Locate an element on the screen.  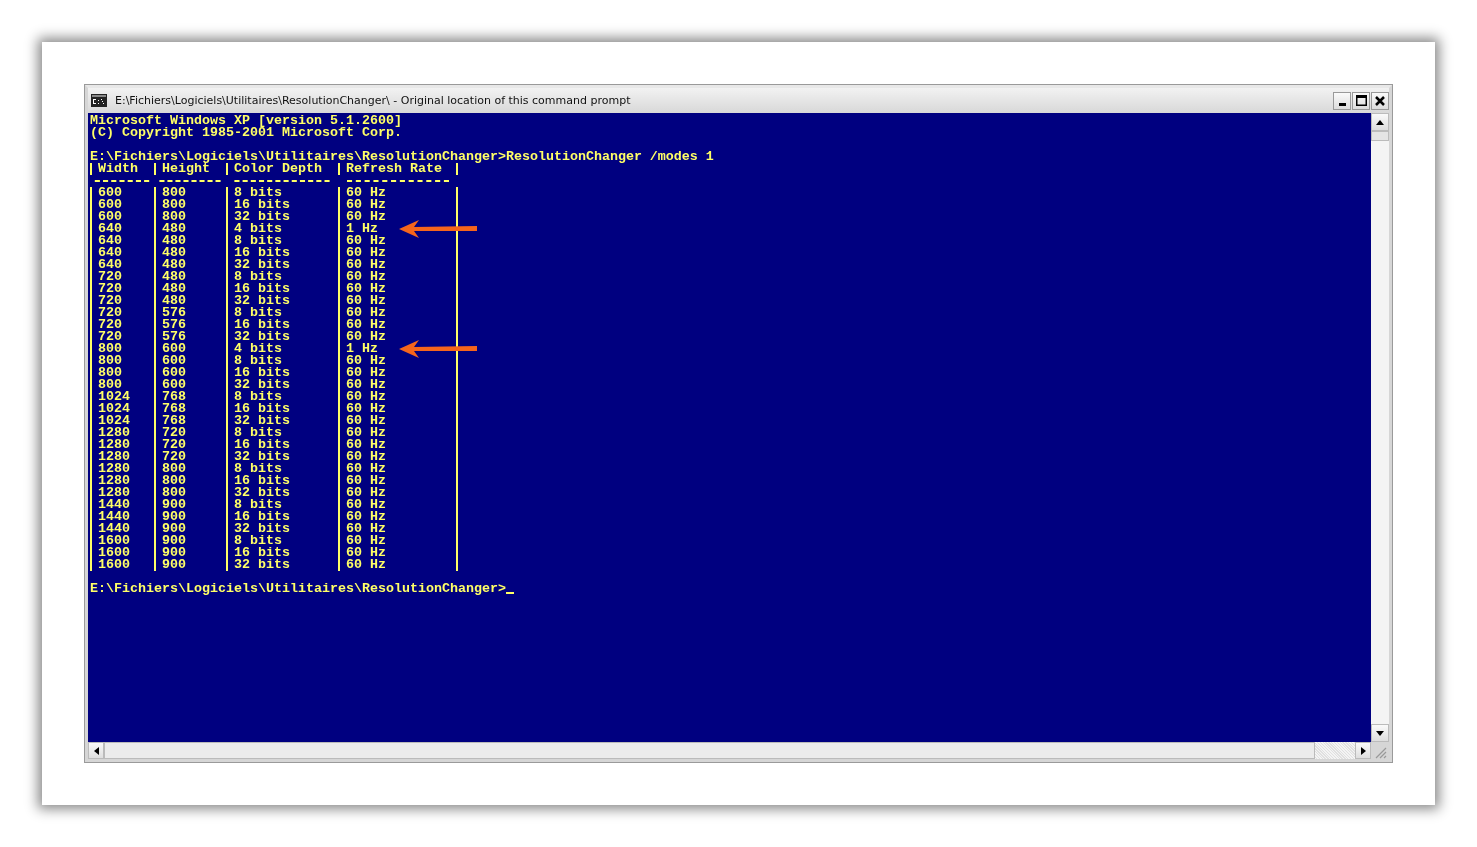
table-cell: 768 is located at coordinates (190, 409).